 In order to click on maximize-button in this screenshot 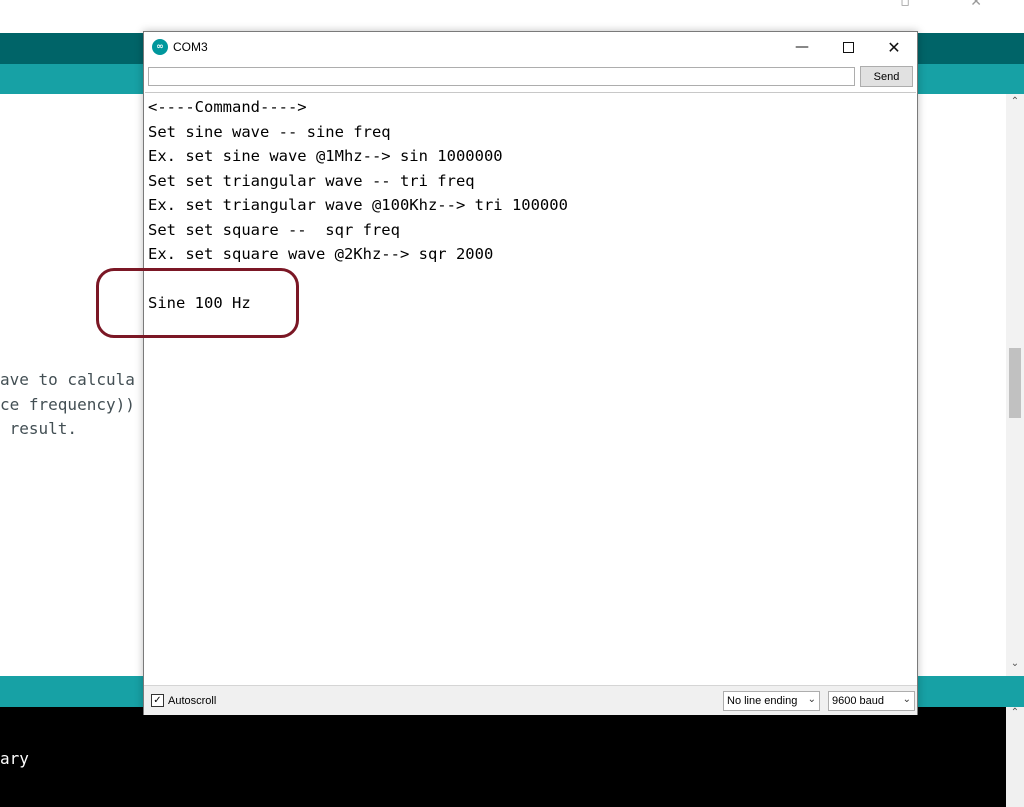, I will do `click(848, 47)`.